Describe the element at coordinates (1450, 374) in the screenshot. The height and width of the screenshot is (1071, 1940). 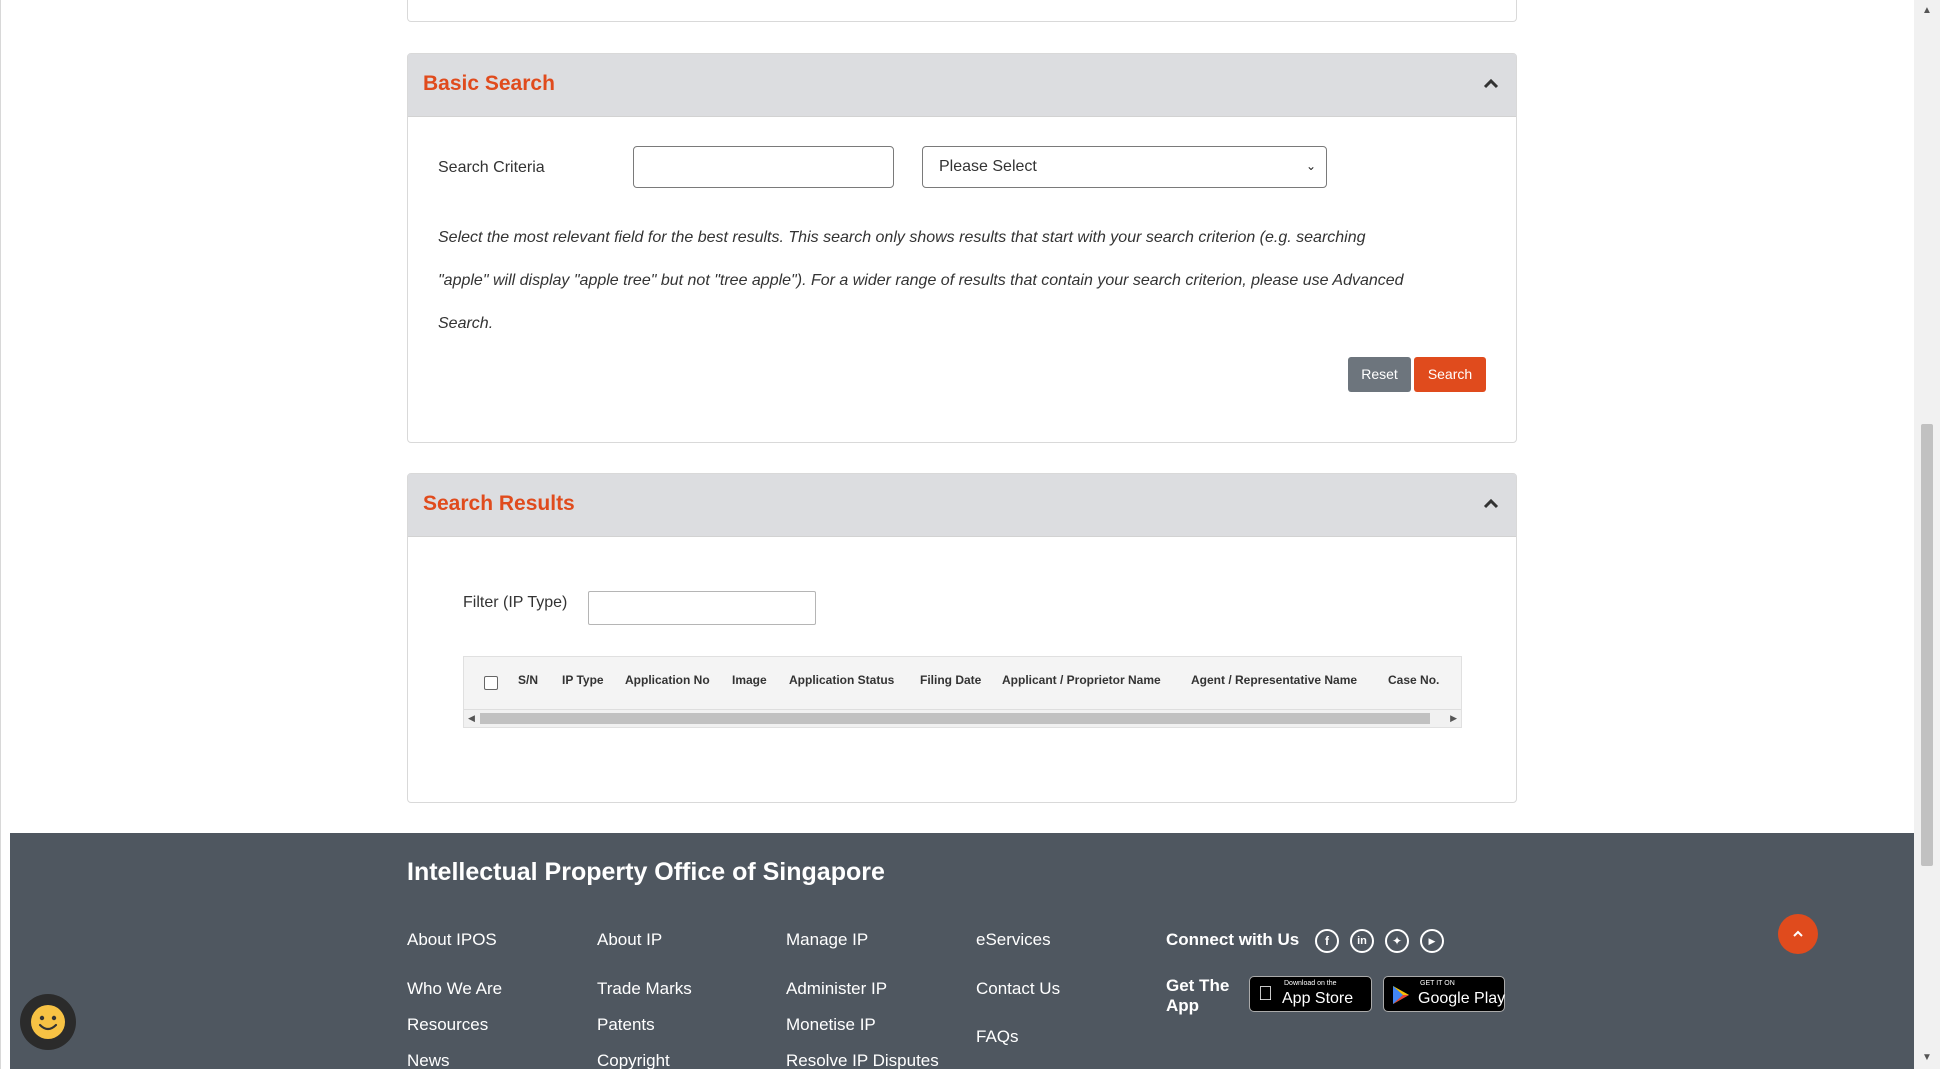
I see `search-button: Search` at that location.